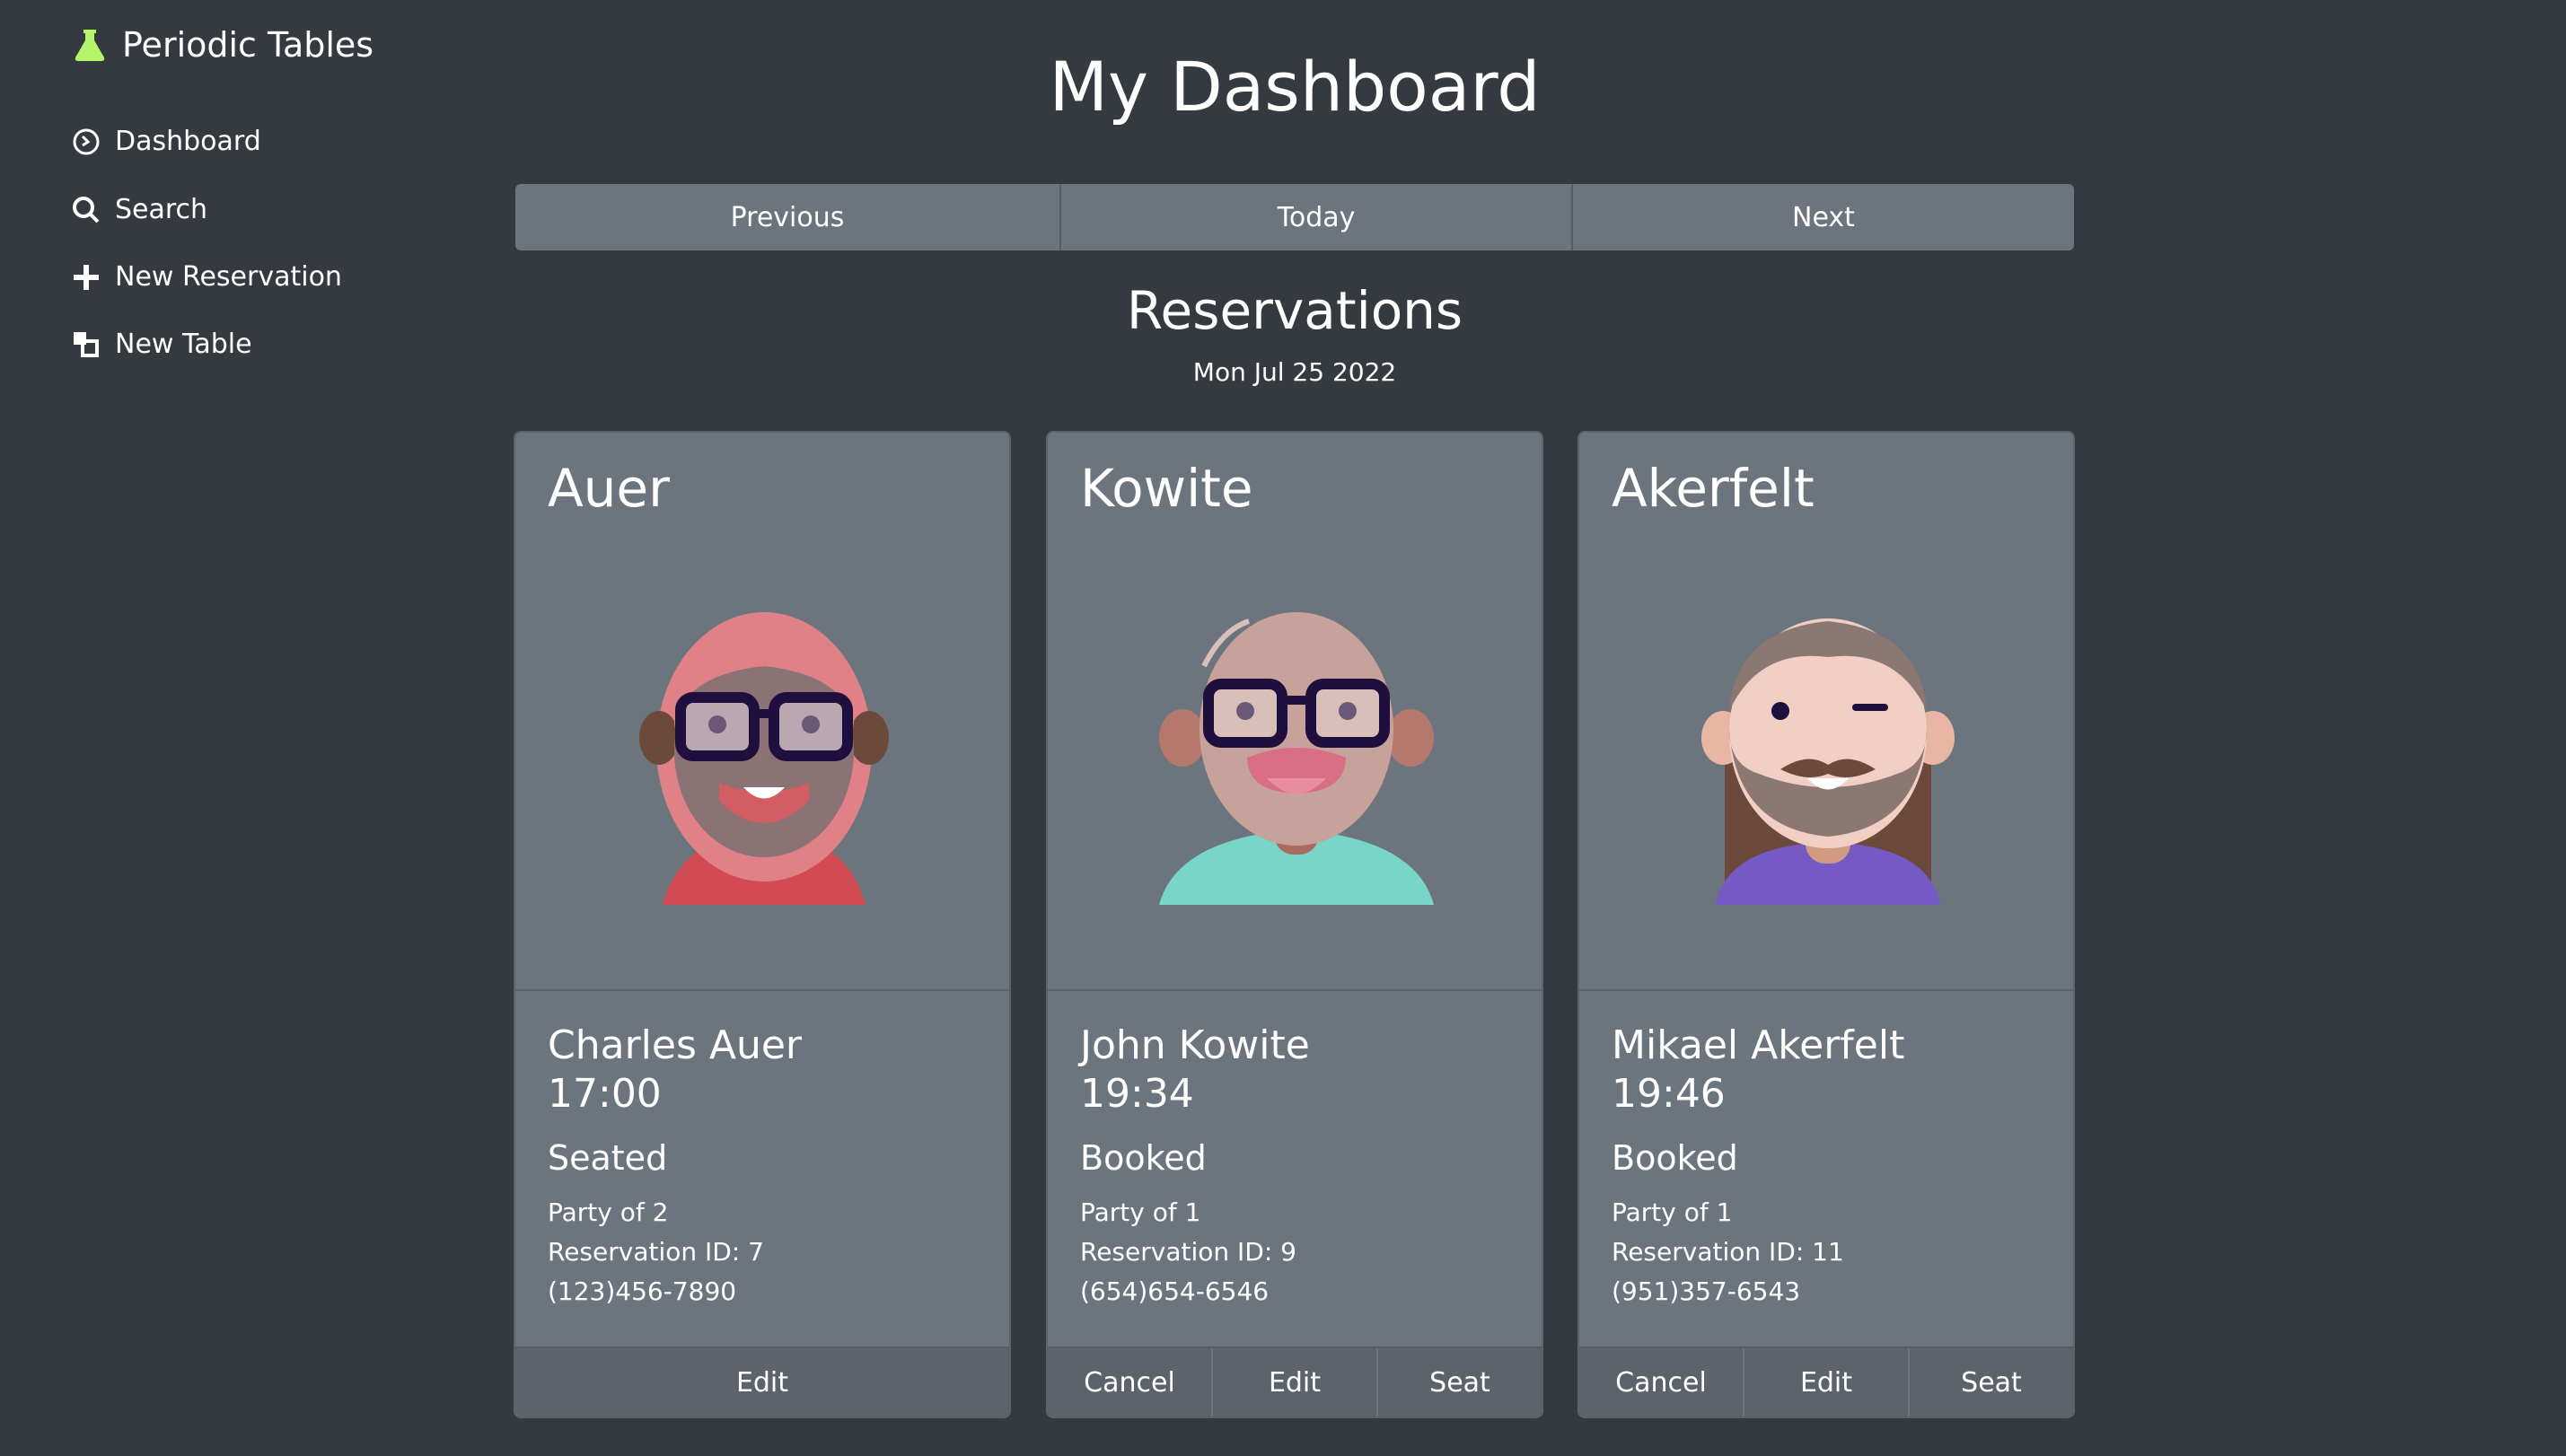  I want to click on guest-name: Charles Auer, so click(675, 1045).